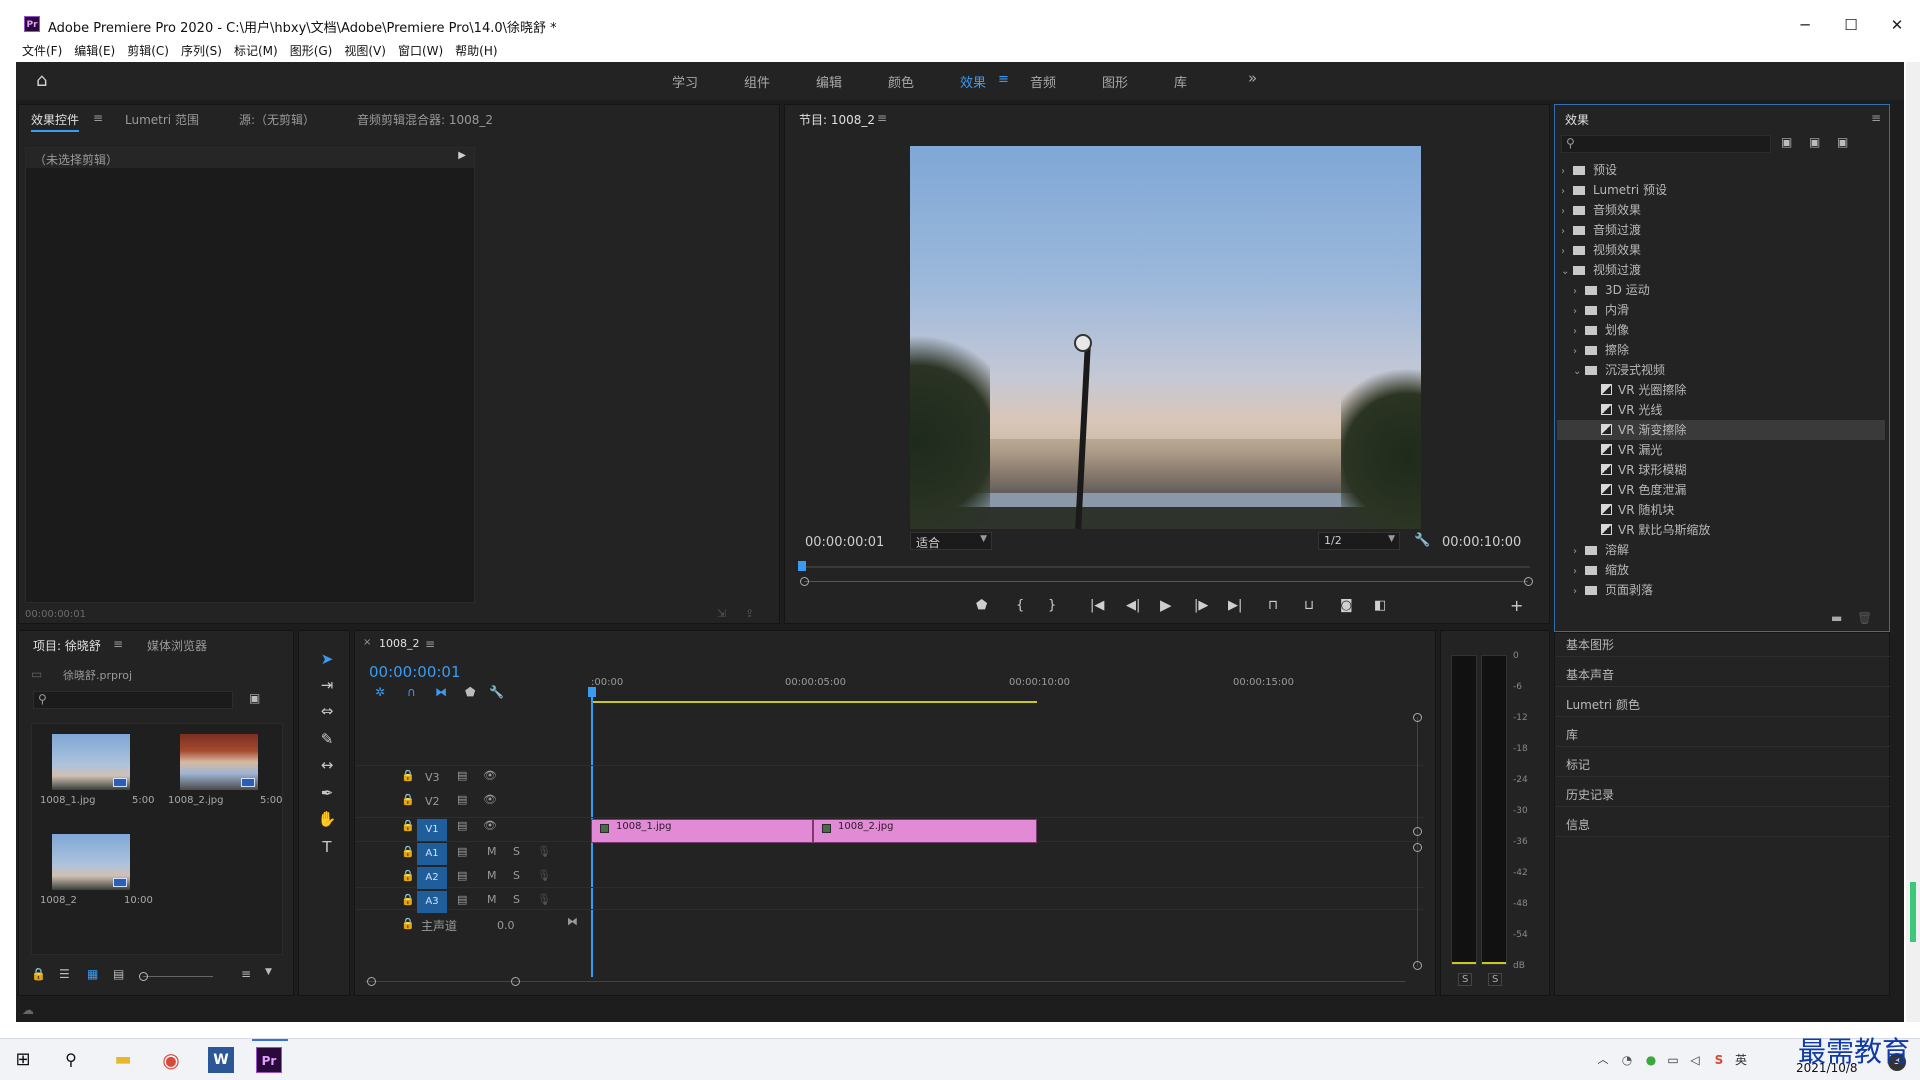  I want to click on go-to-next-edit-icon: ⧓, so click(572, 921).